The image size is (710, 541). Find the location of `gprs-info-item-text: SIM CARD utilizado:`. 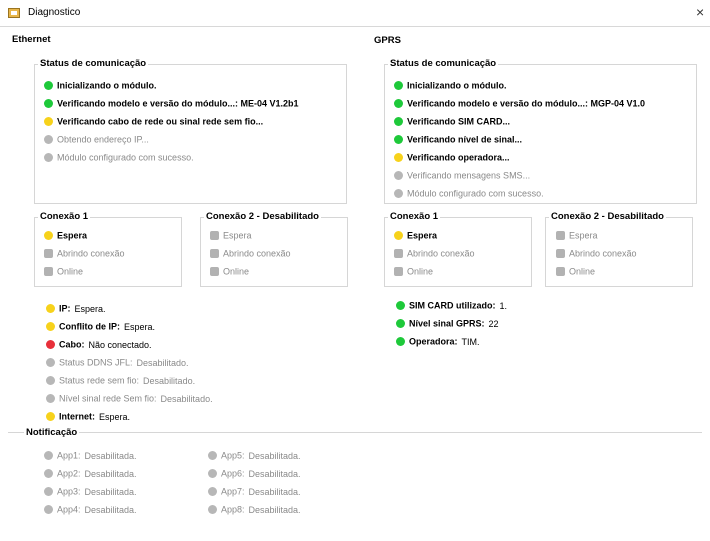

gprs-info-item-text: SIM CARD utilizado: is located at coordinates (452, 305).